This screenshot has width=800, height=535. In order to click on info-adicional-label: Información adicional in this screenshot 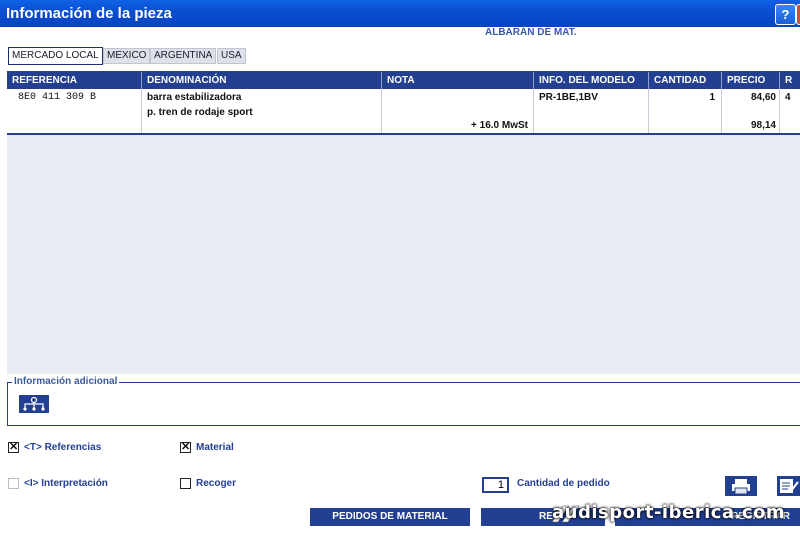, I will do `click(66, 381)`.